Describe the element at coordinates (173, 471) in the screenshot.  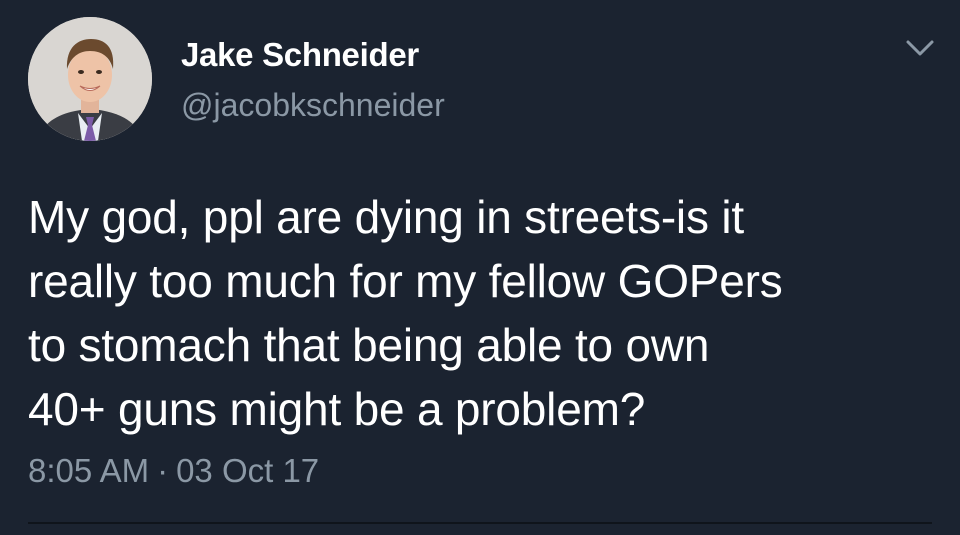
I see `tweet-timestamp: 8:05 AM · 03 Oct 17` at that location.